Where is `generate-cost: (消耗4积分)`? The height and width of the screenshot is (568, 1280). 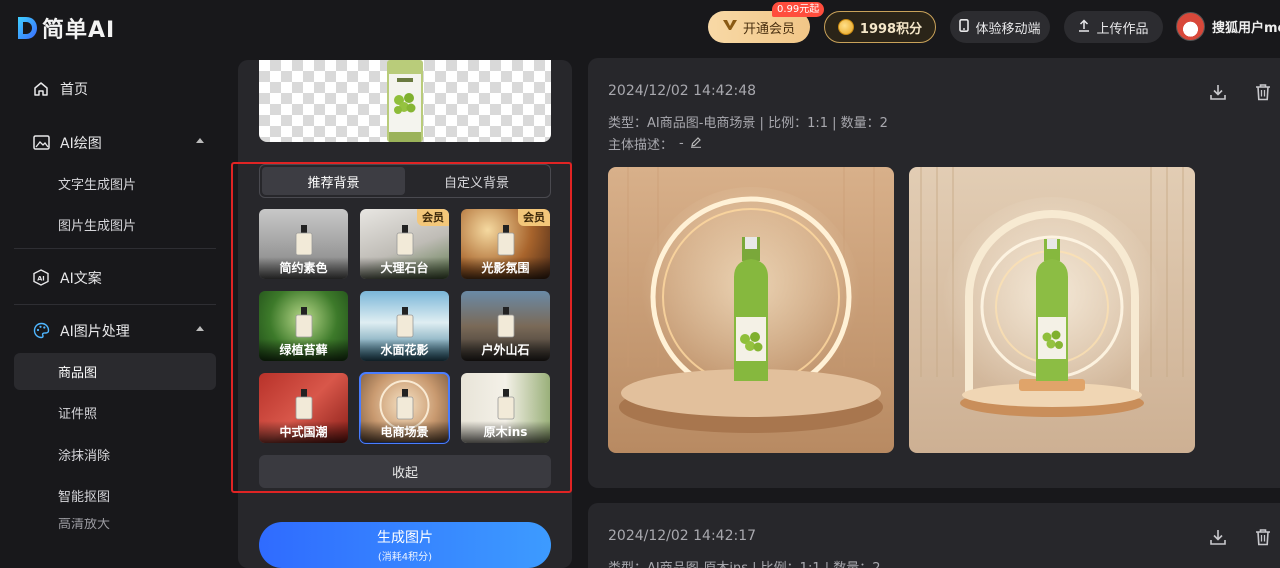 generate-cost: (消耗4积分) is located at coordinates (405, 557).